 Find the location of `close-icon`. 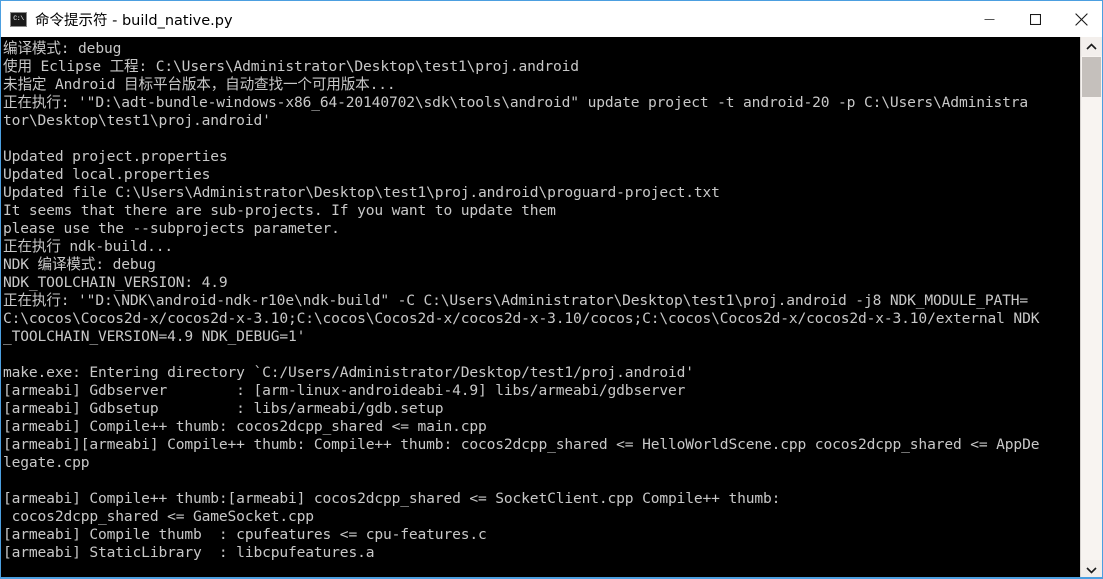

close-icon is located at coordinates (1081, 19).